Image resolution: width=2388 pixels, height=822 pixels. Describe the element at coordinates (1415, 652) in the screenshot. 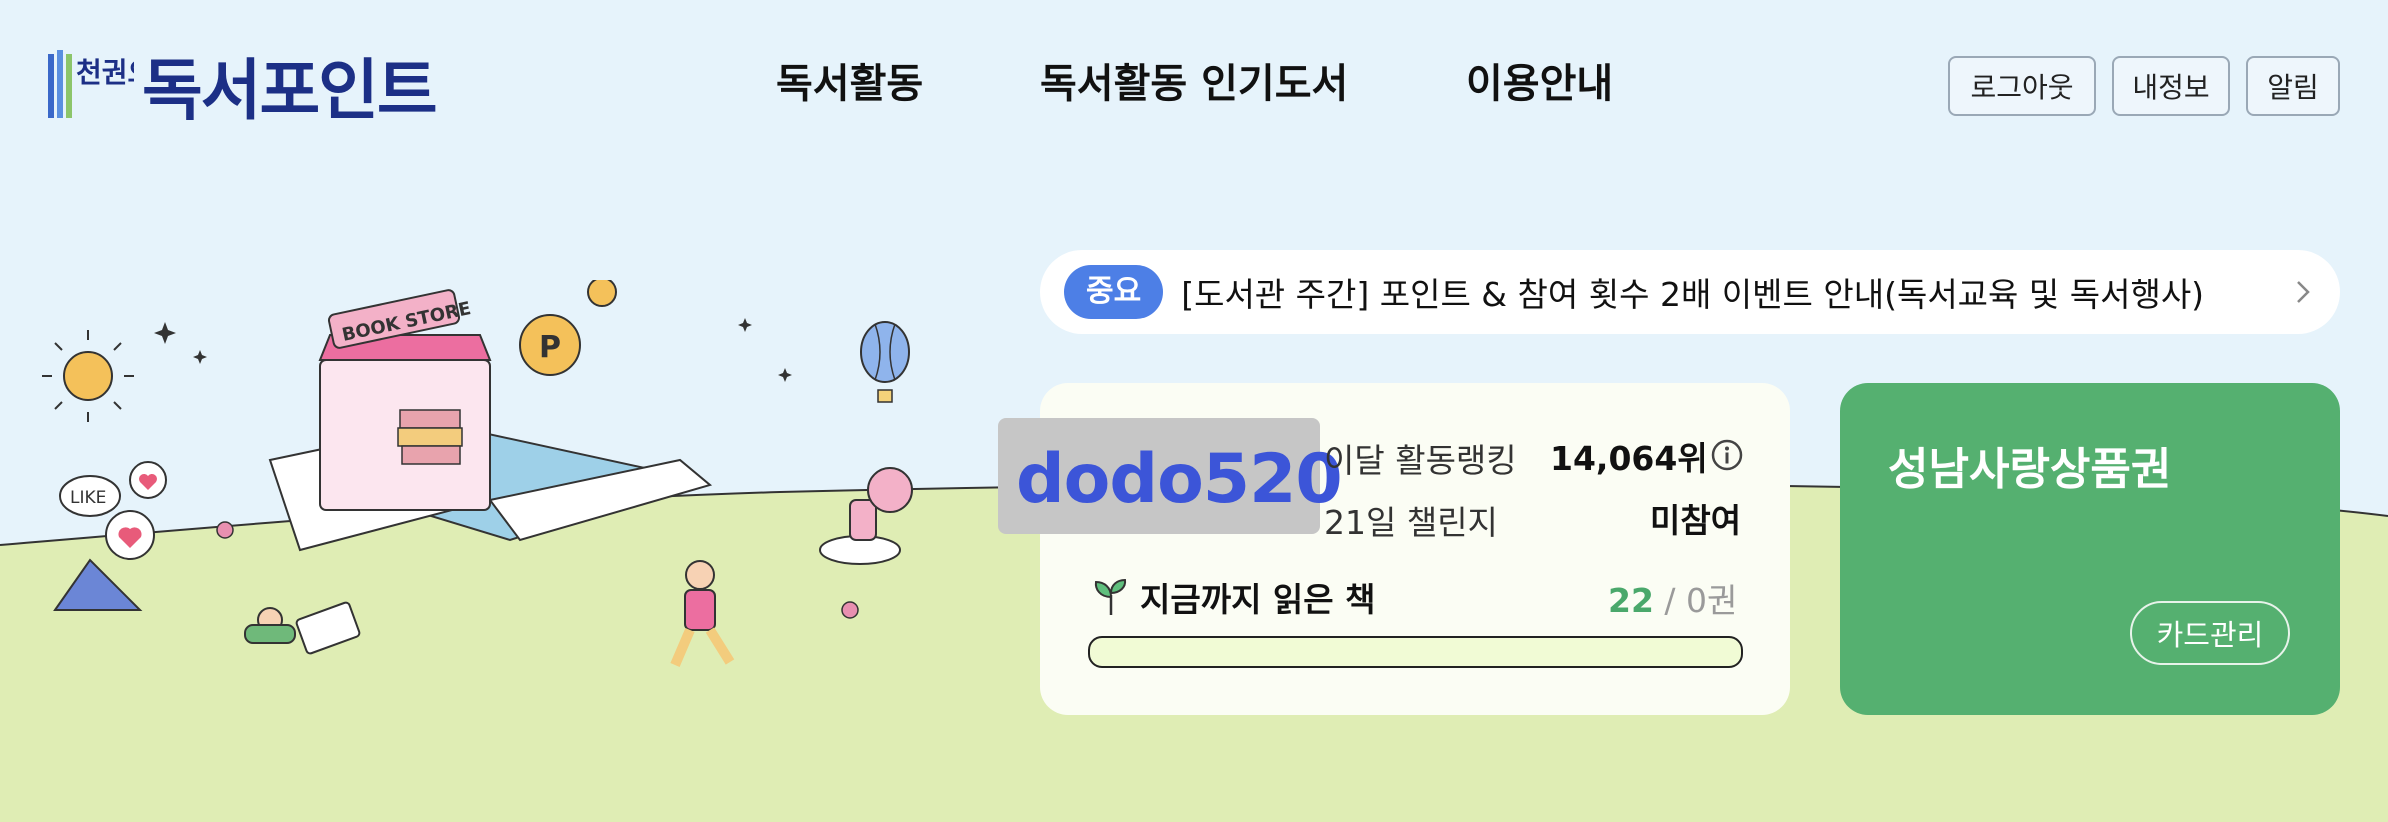

I see `reading-progress-bar` at that location.